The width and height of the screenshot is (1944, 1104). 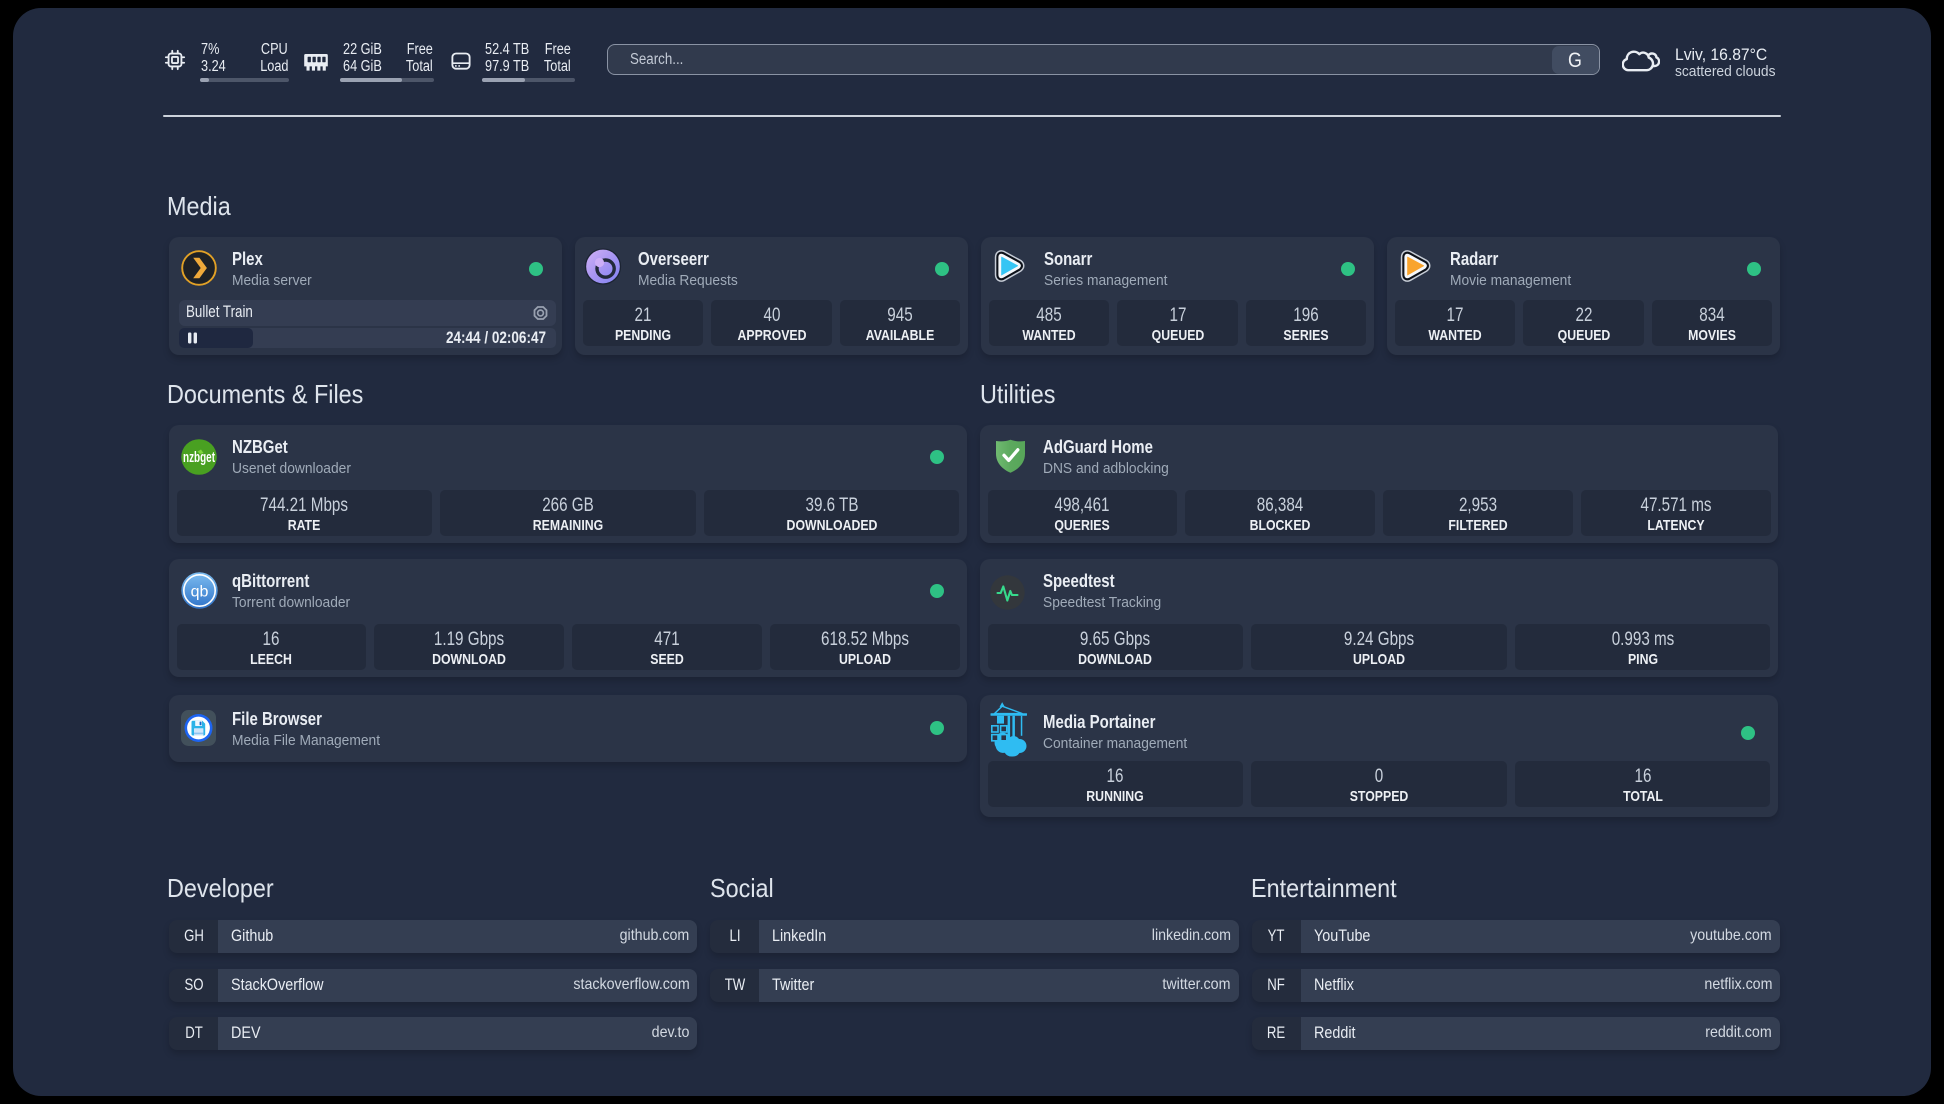 I want to click on svg-text: qb, so click(x=200, y=591).